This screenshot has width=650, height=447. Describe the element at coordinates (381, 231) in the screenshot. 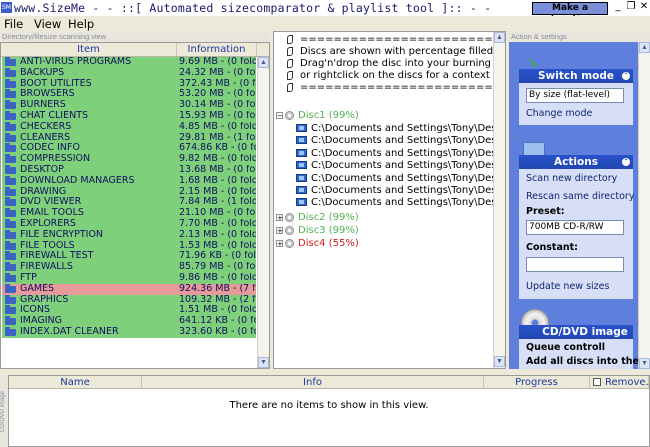

I see `disc-node: + Disc3 (99%)` at that location.